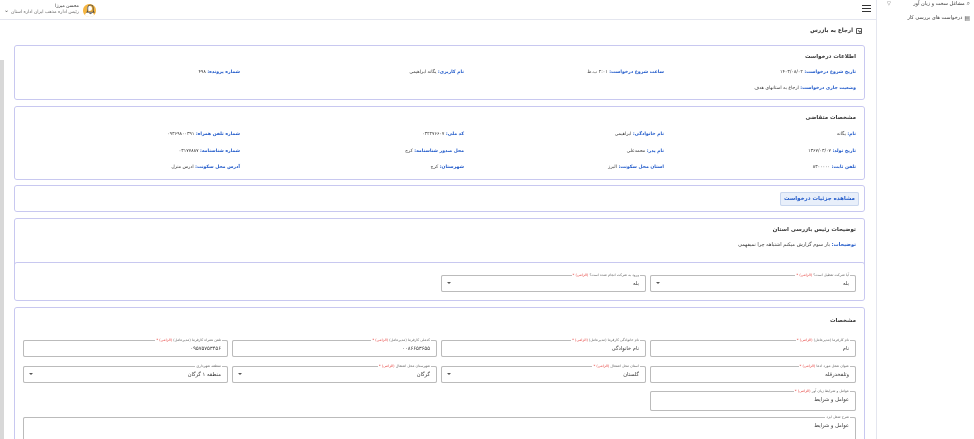 The width and height of the screenshot is (974, 439). I want to click on details-button-card: مشاهده جزئیات درخواست, so click(439, 198).